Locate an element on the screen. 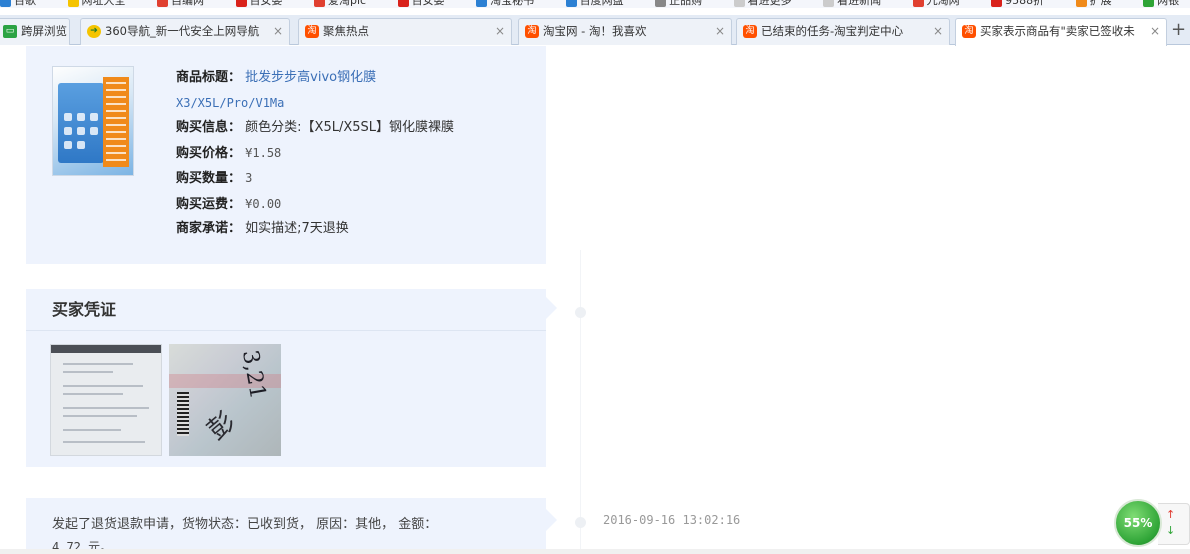 The height and width of the screenshot is (554, 1190). bookmark-item: 看进新闻 is located at coordinates (859, 4).